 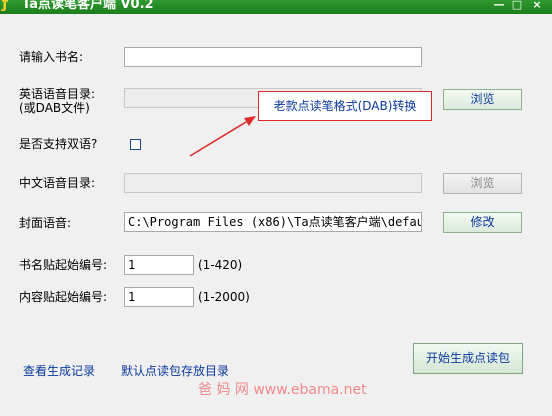 What do you see at coordinates (273, 222) in the screenshot?
I see `cover-audio-input: C:\Program Files (x86)\Ta点读笔客户端\defau` at bounding box center [273, 222].